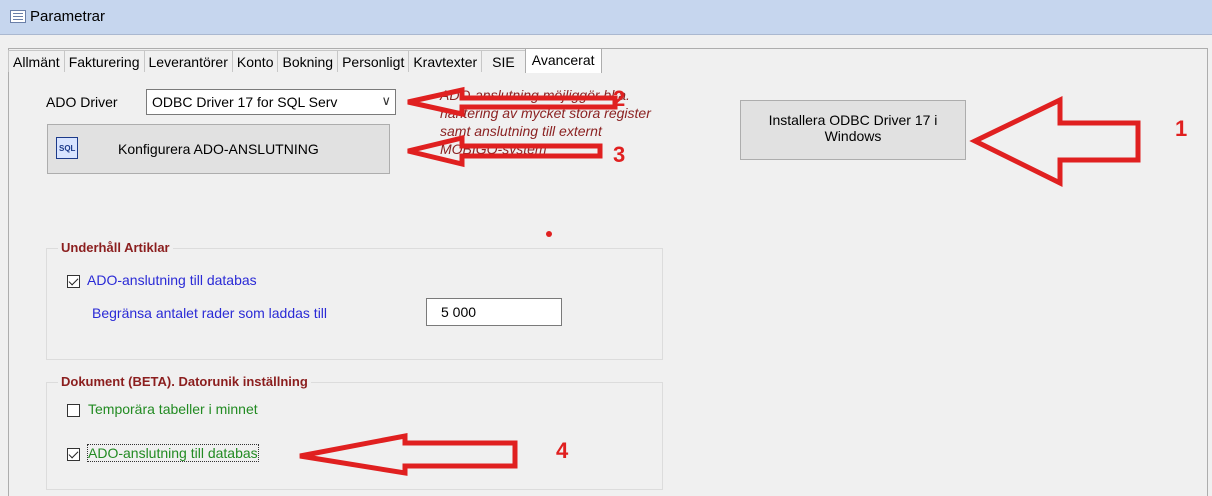 The height and width of the screenshot is (496, 1212). Describe the element at coordinates (606, 17) in the screenshot. I see `title-bar: Parametrar` at that location.